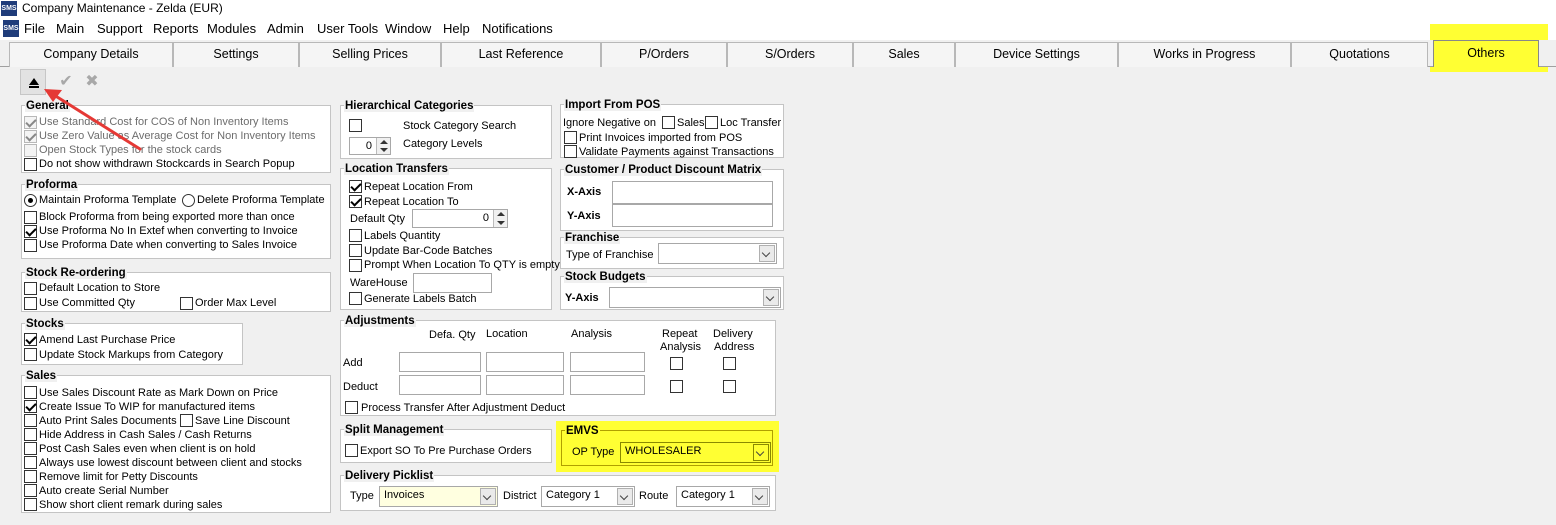 The height and width of the screenshot is (525, 1556). I want to click on hide-address-checkbox, so click(30, 434).